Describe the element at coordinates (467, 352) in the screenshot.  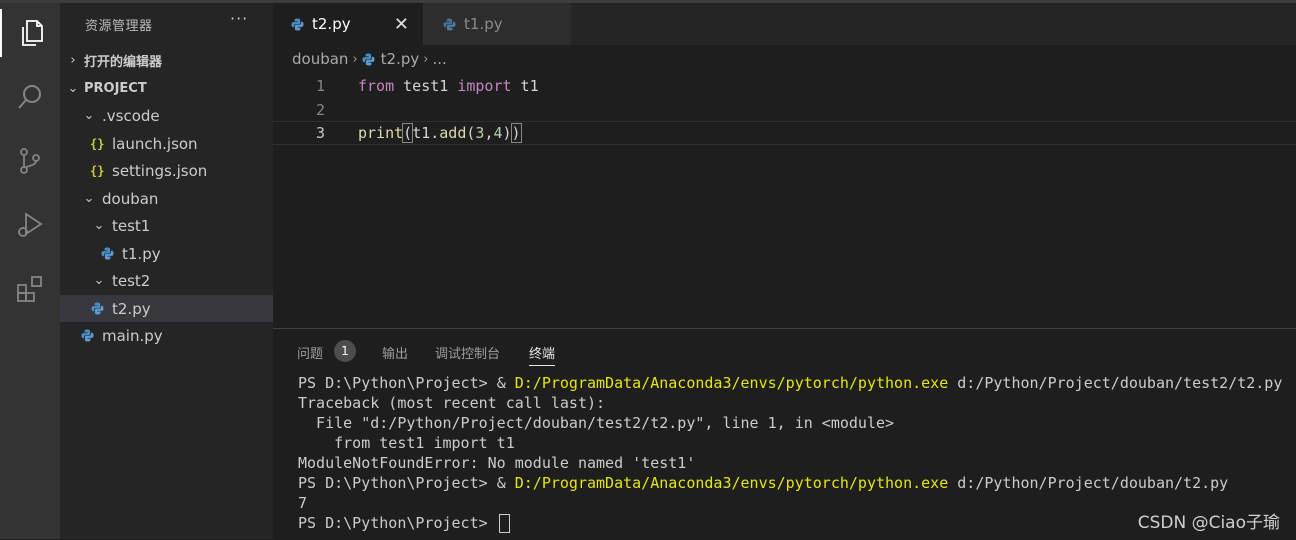
I see `tab-debug-console: 调试控制台` at that location.